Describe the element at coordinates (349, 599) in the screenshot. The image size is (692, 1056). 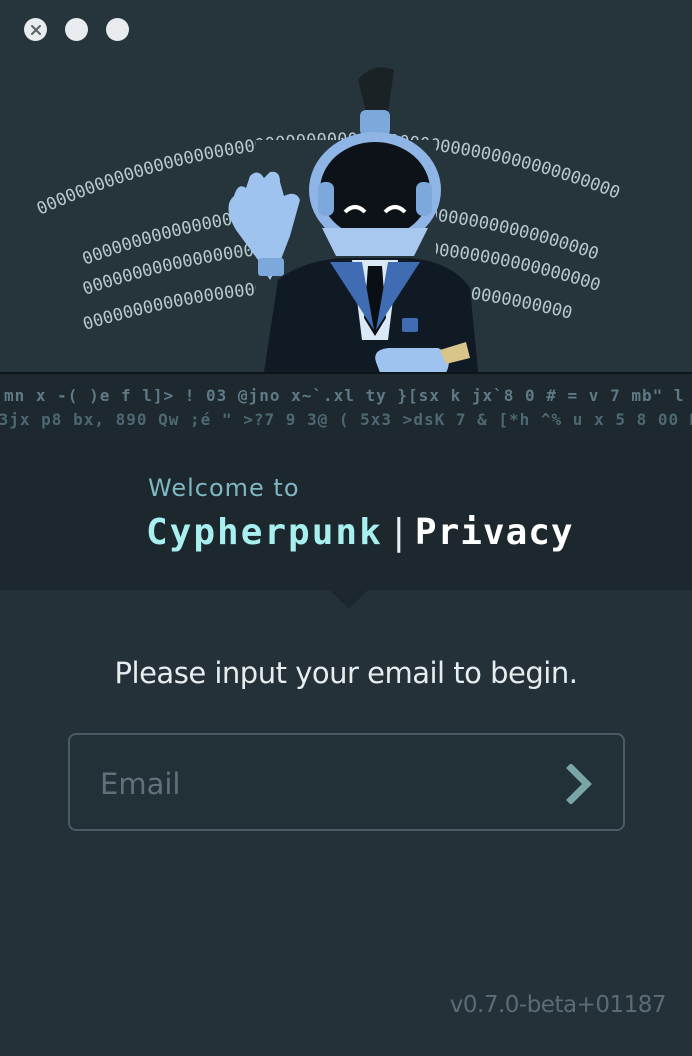
I see `band-pointer` at that location.